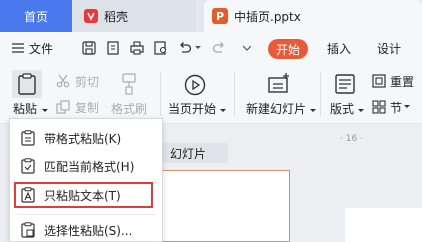  What do you see at coordinates (87, 214) in the screenshot?
I see `menu-divider` at bounding box center [87, 214].